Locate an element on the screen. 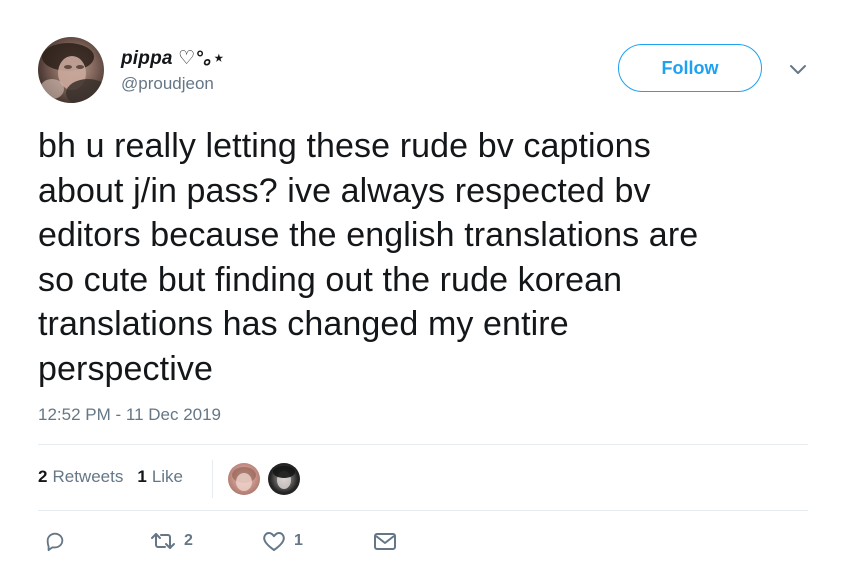 Image resolution: width=857 pixels, height=579 pixels. reply-icon is located at coordinates (55, 541).